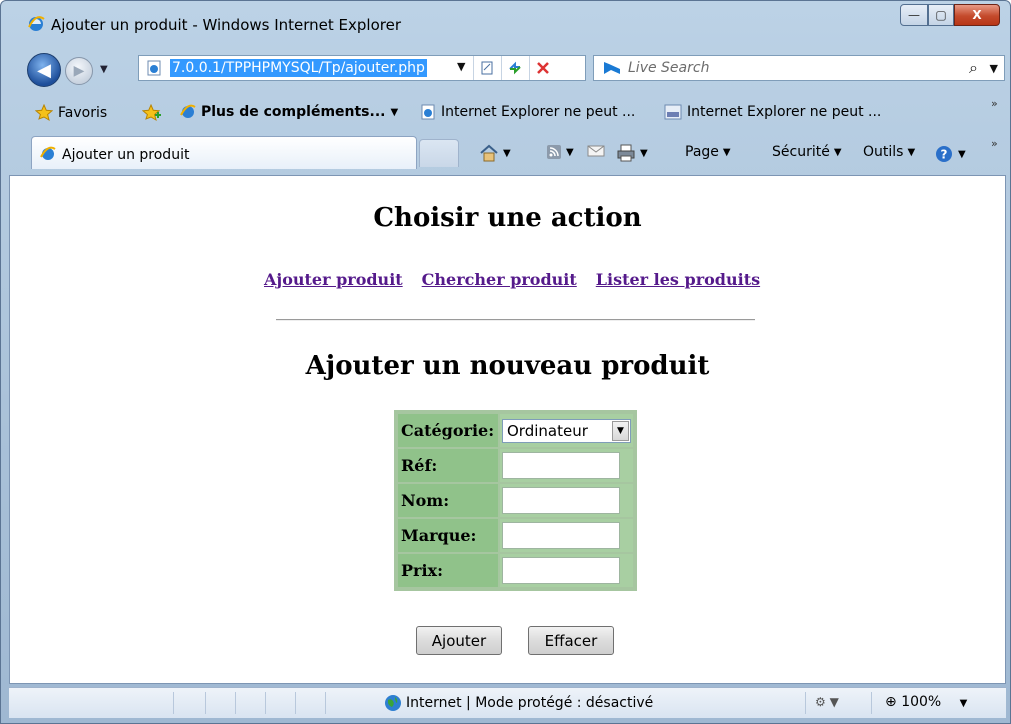 The width and height of the screenshot is (1011, 724). What do you see at coordinates (944, 154) in the screenshot?
I see `help-icon: ?` at bounding box center [944, 154].